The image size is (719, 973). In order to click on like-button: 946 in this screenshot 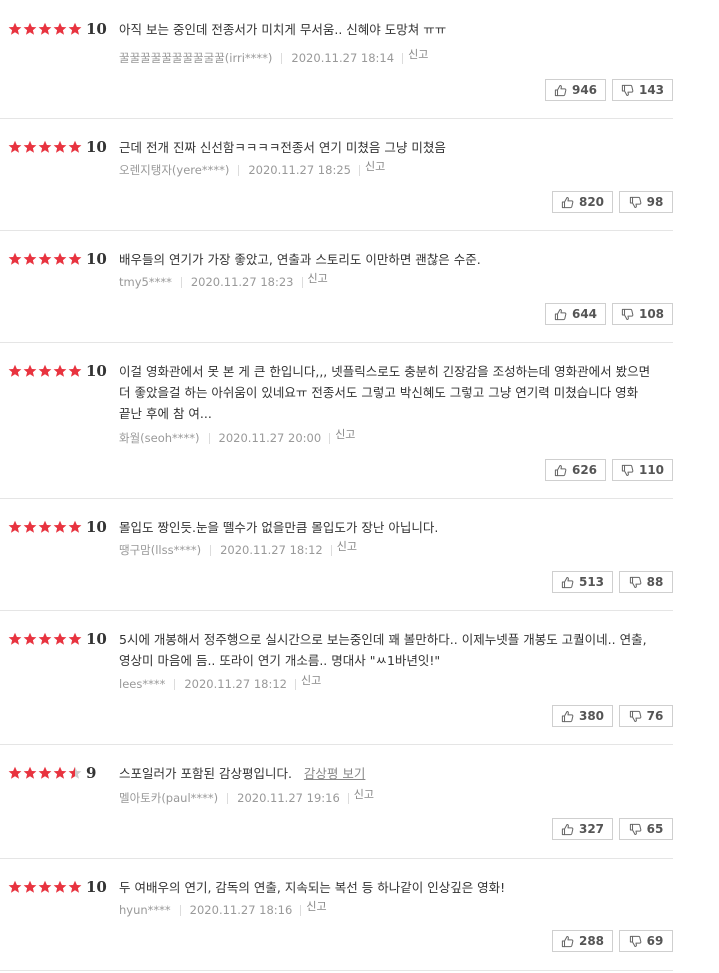, I will do `click(575, 90)`.